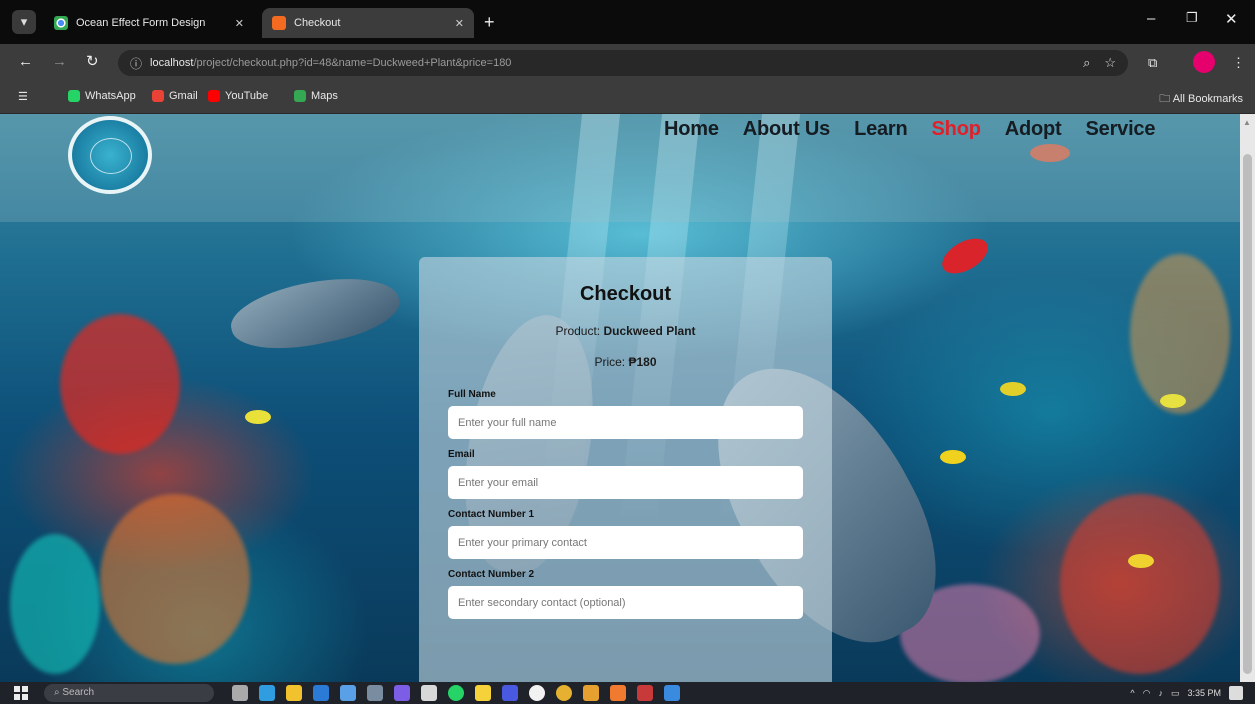  I want to click on task-view-icon, so click(240, 693).